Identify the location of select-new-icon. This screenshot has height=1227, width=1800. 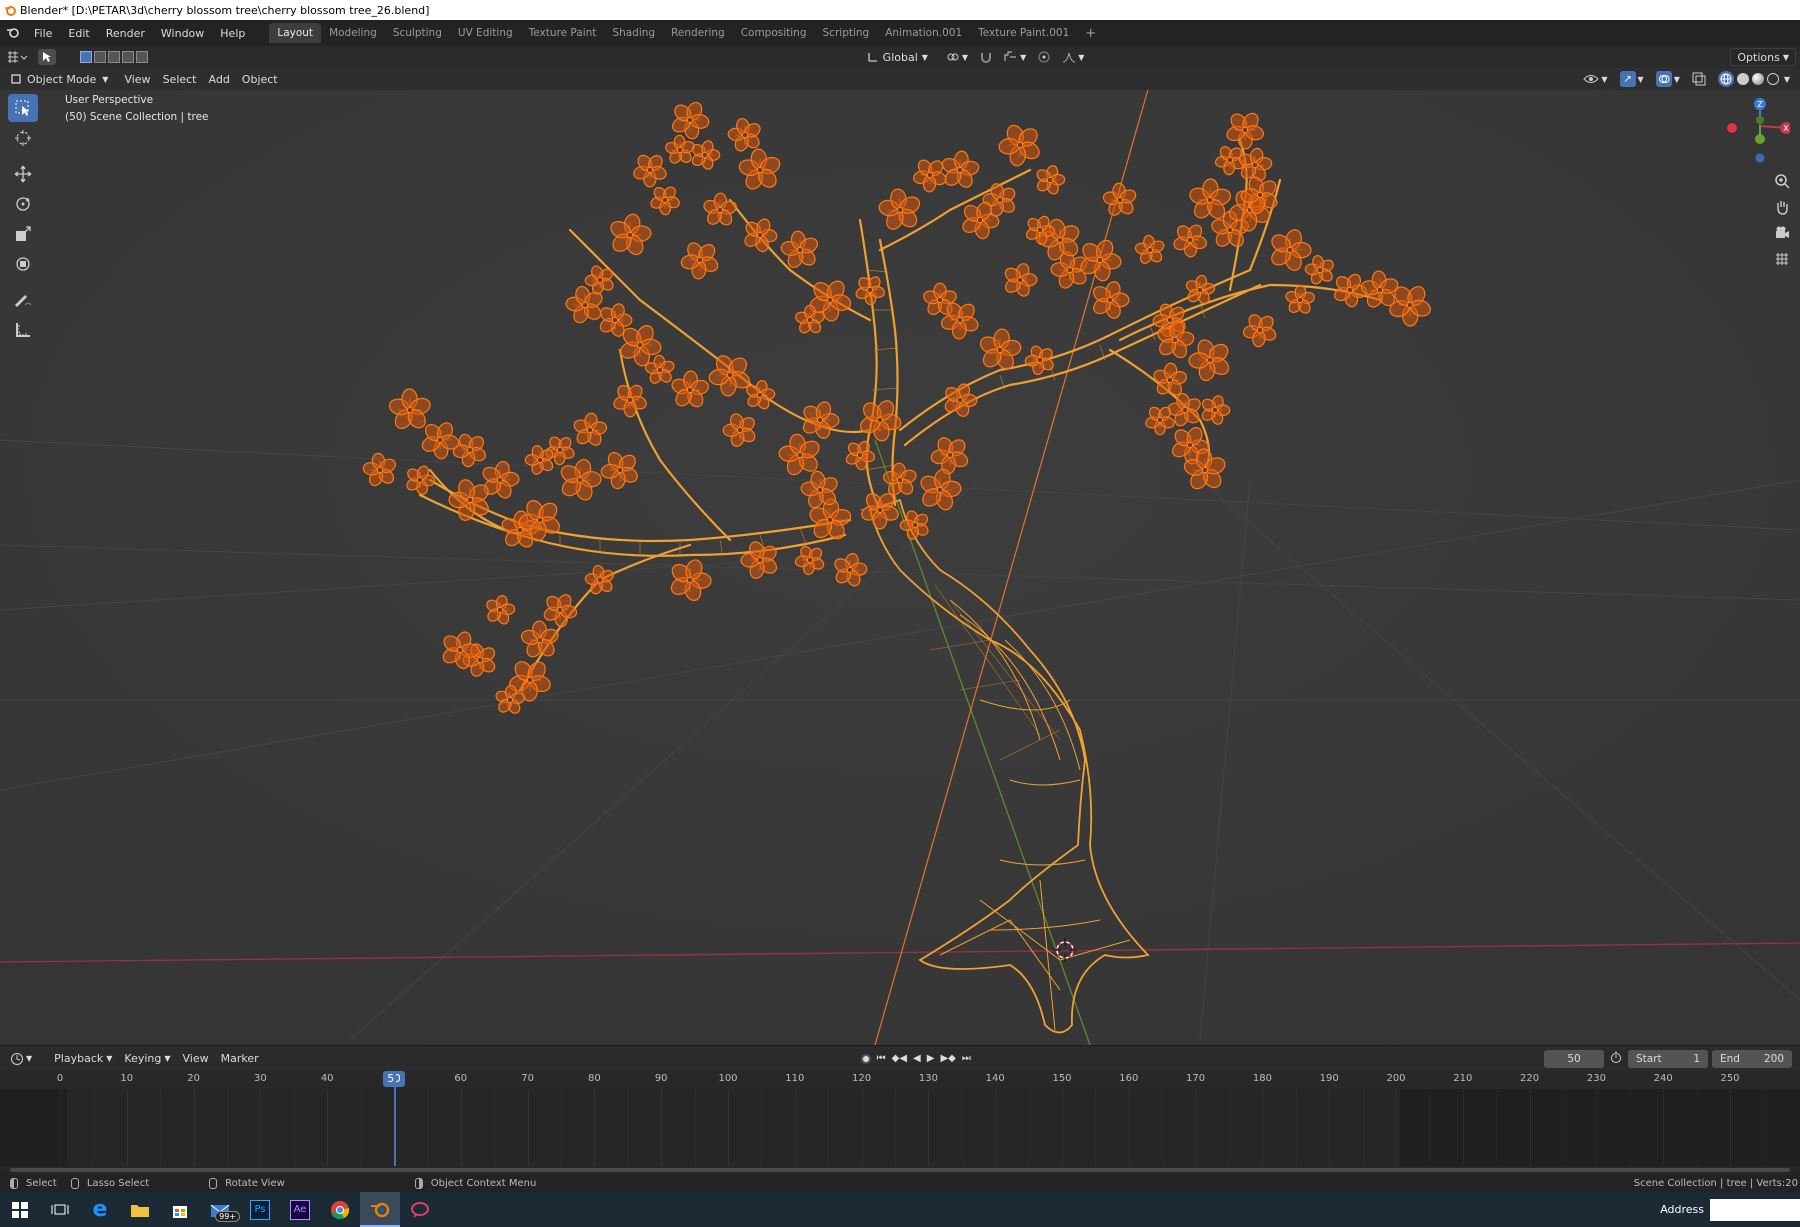
(86, 57).